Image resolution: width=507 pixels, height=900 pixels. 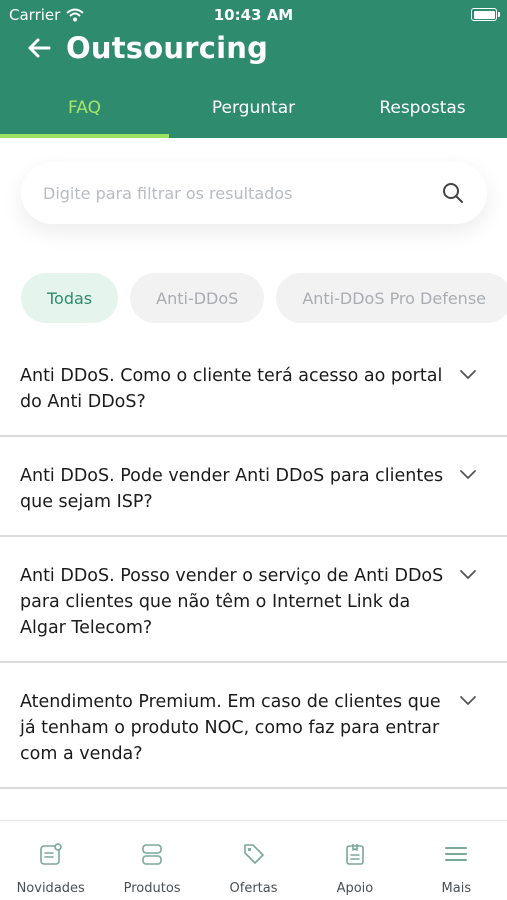 What do you see at coordinates (50, 854) in the screenshot?
I see `news-icon` at bounding box center [50, 854].